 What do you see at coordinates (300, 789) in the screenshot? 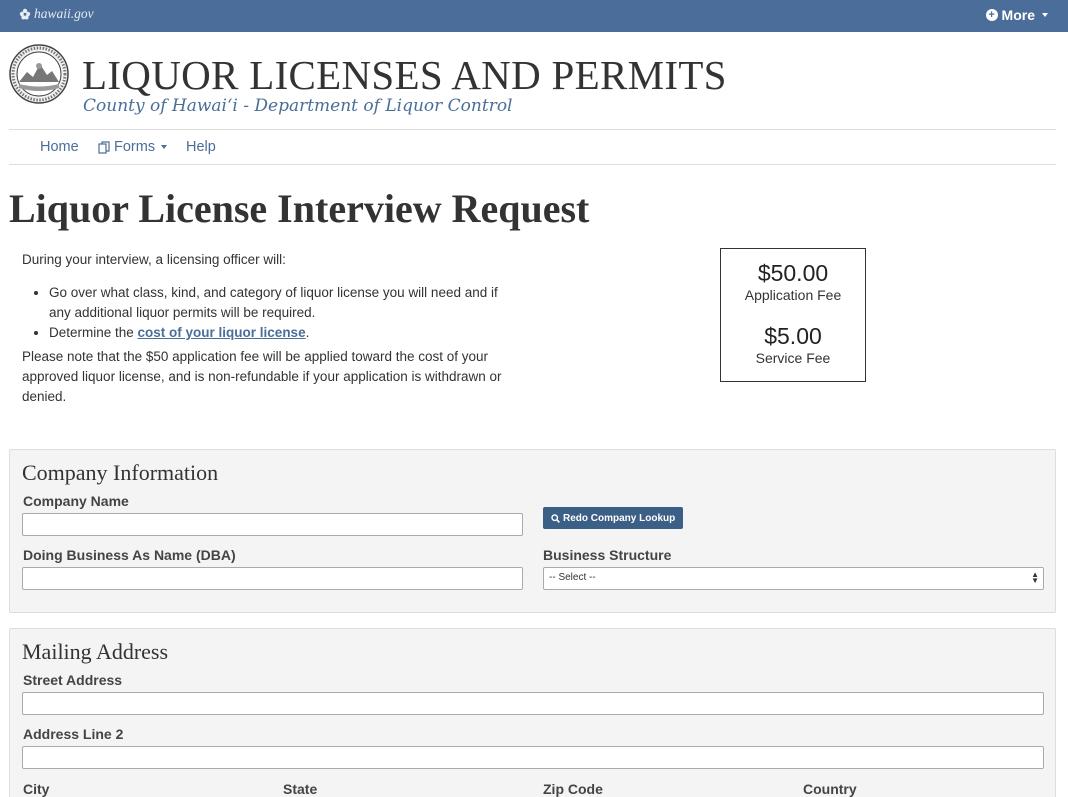
I see `state-label: State` at bounding box center [300, 789].